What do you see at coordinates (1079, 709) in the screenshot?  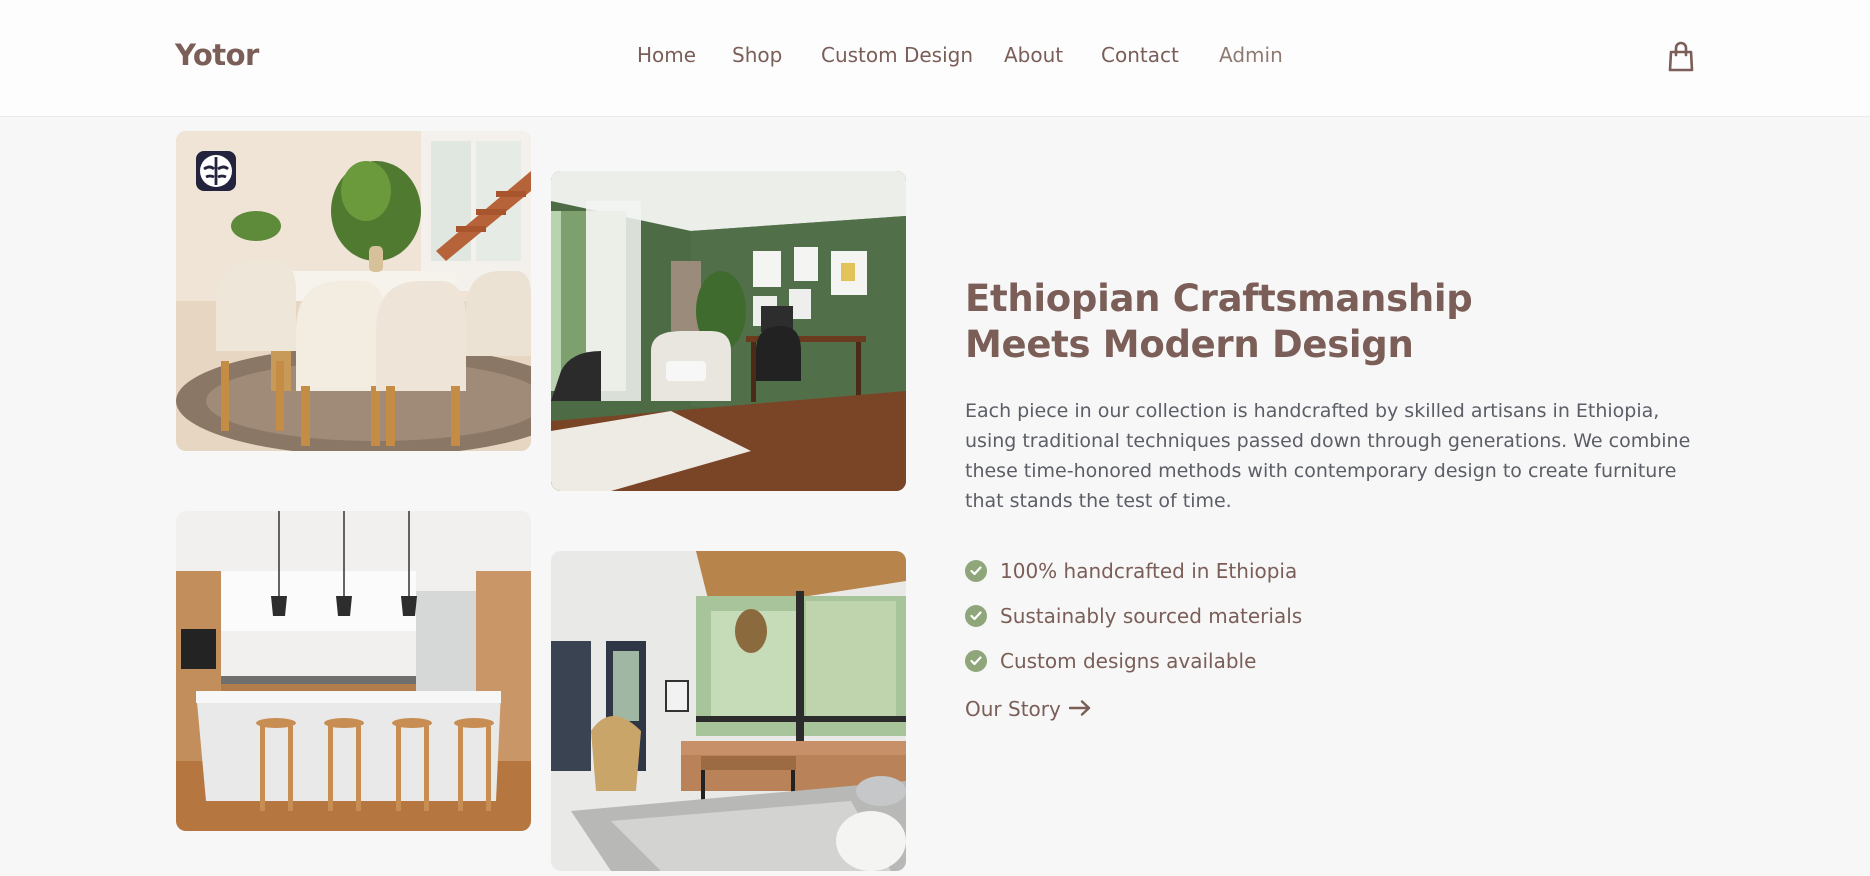 I see `arrow-right-icon` at bounding box center [1079, 709].